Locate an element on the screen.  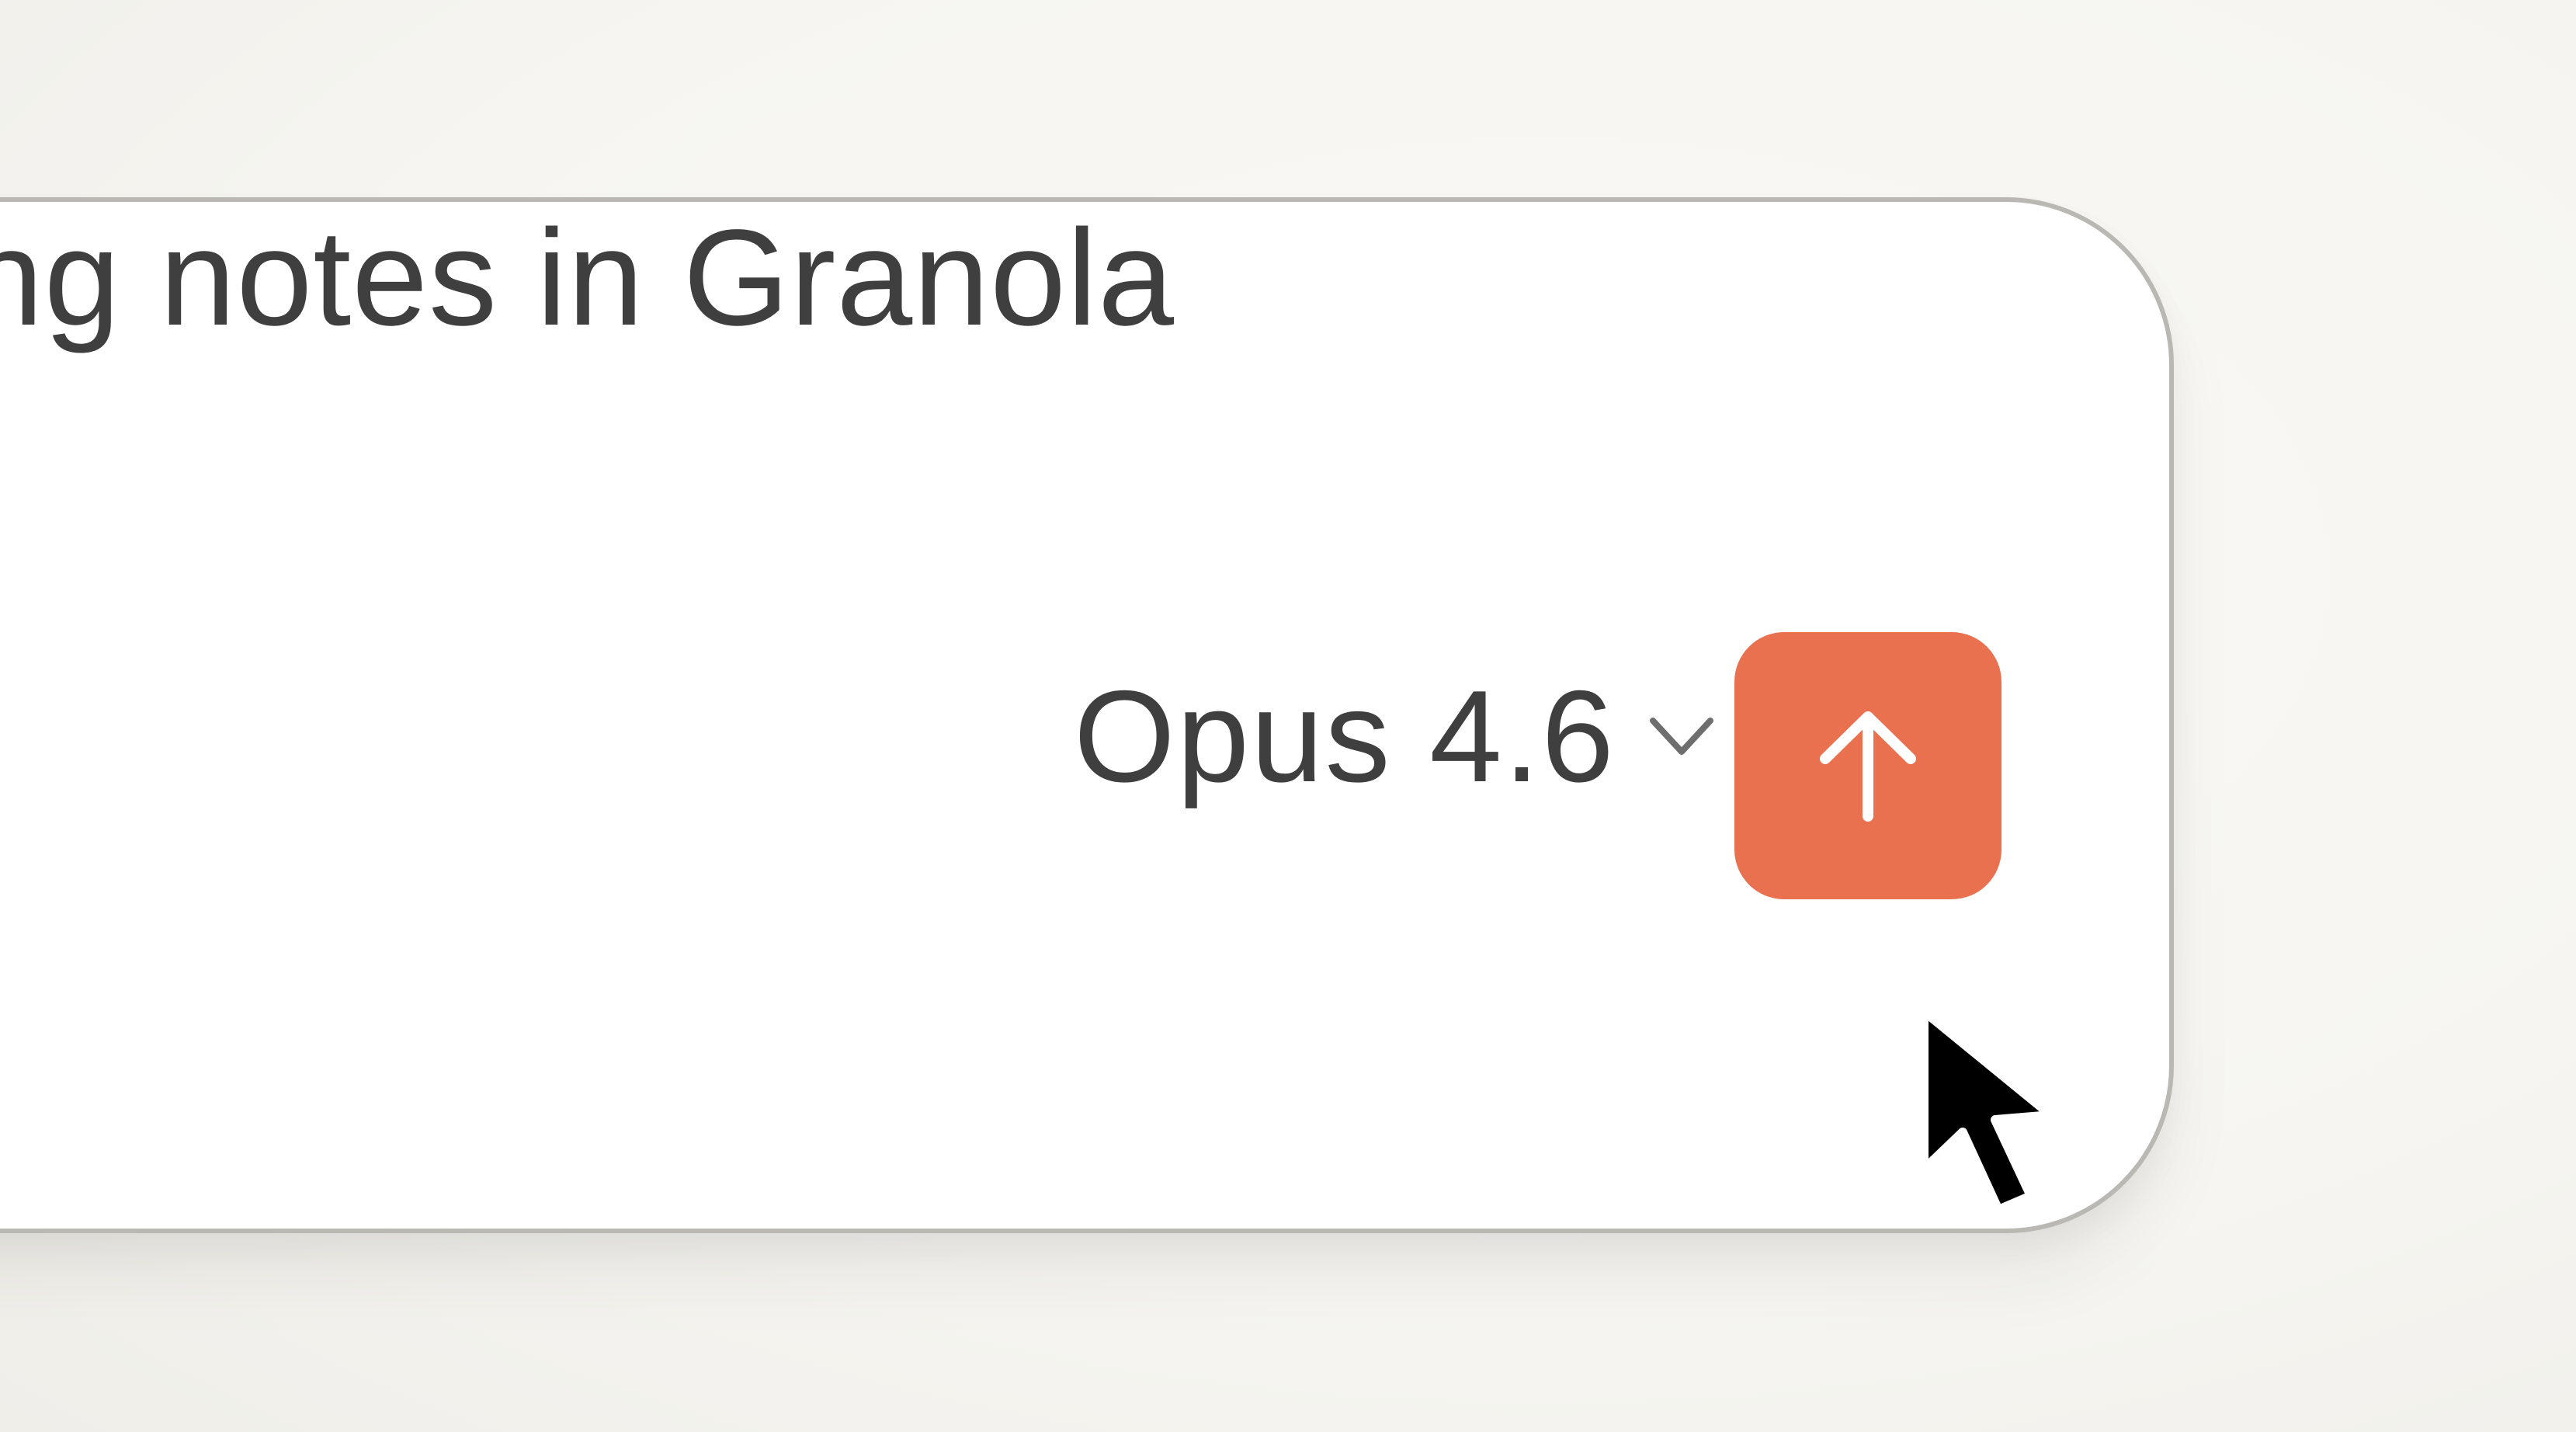
arrow-up-icon is located at coordinates (1868, 766).